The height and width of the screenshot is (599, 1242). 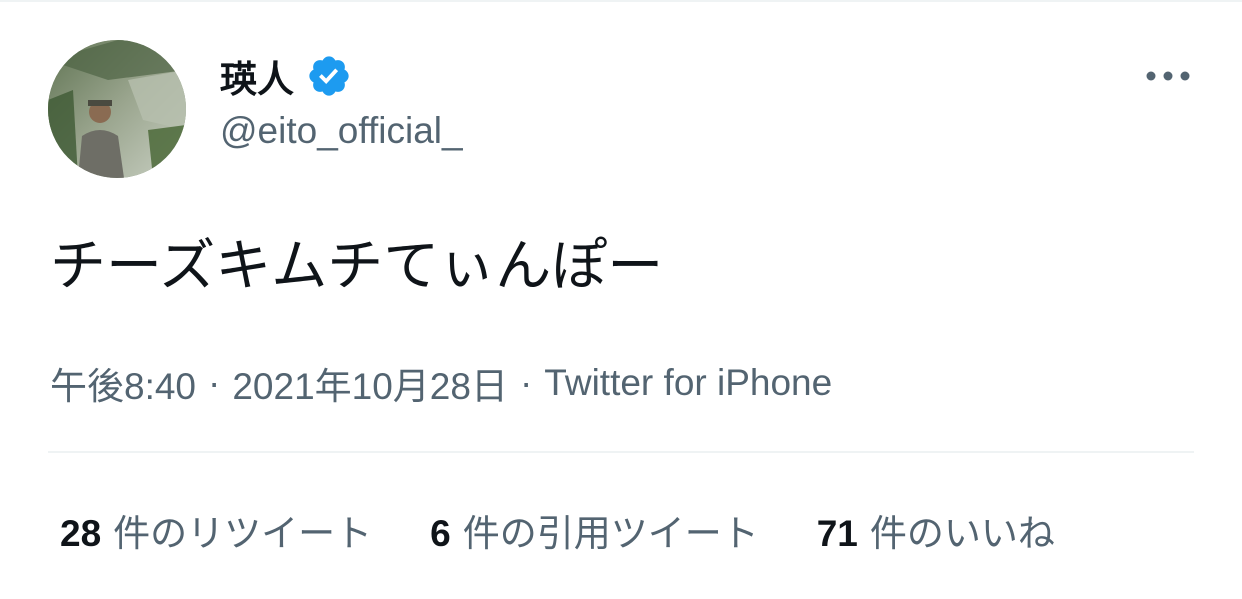 I want to click on retweets-count: 28, so click(x=81, y=533).